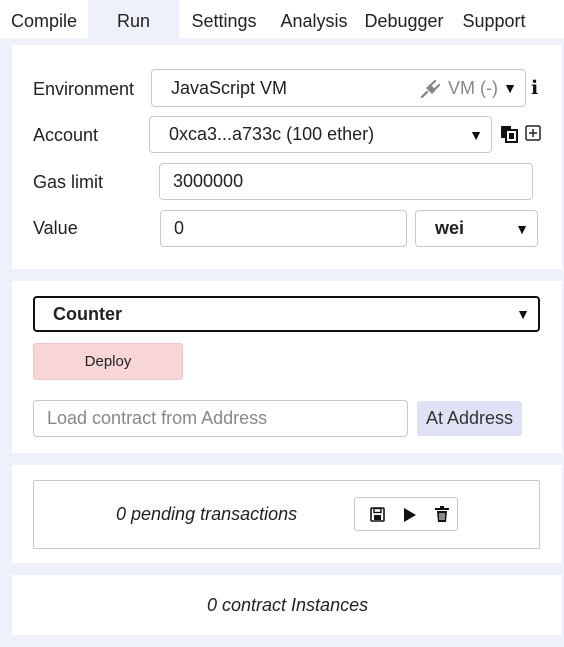  I want to click on tab-settings: Settings, so click(224, 19).